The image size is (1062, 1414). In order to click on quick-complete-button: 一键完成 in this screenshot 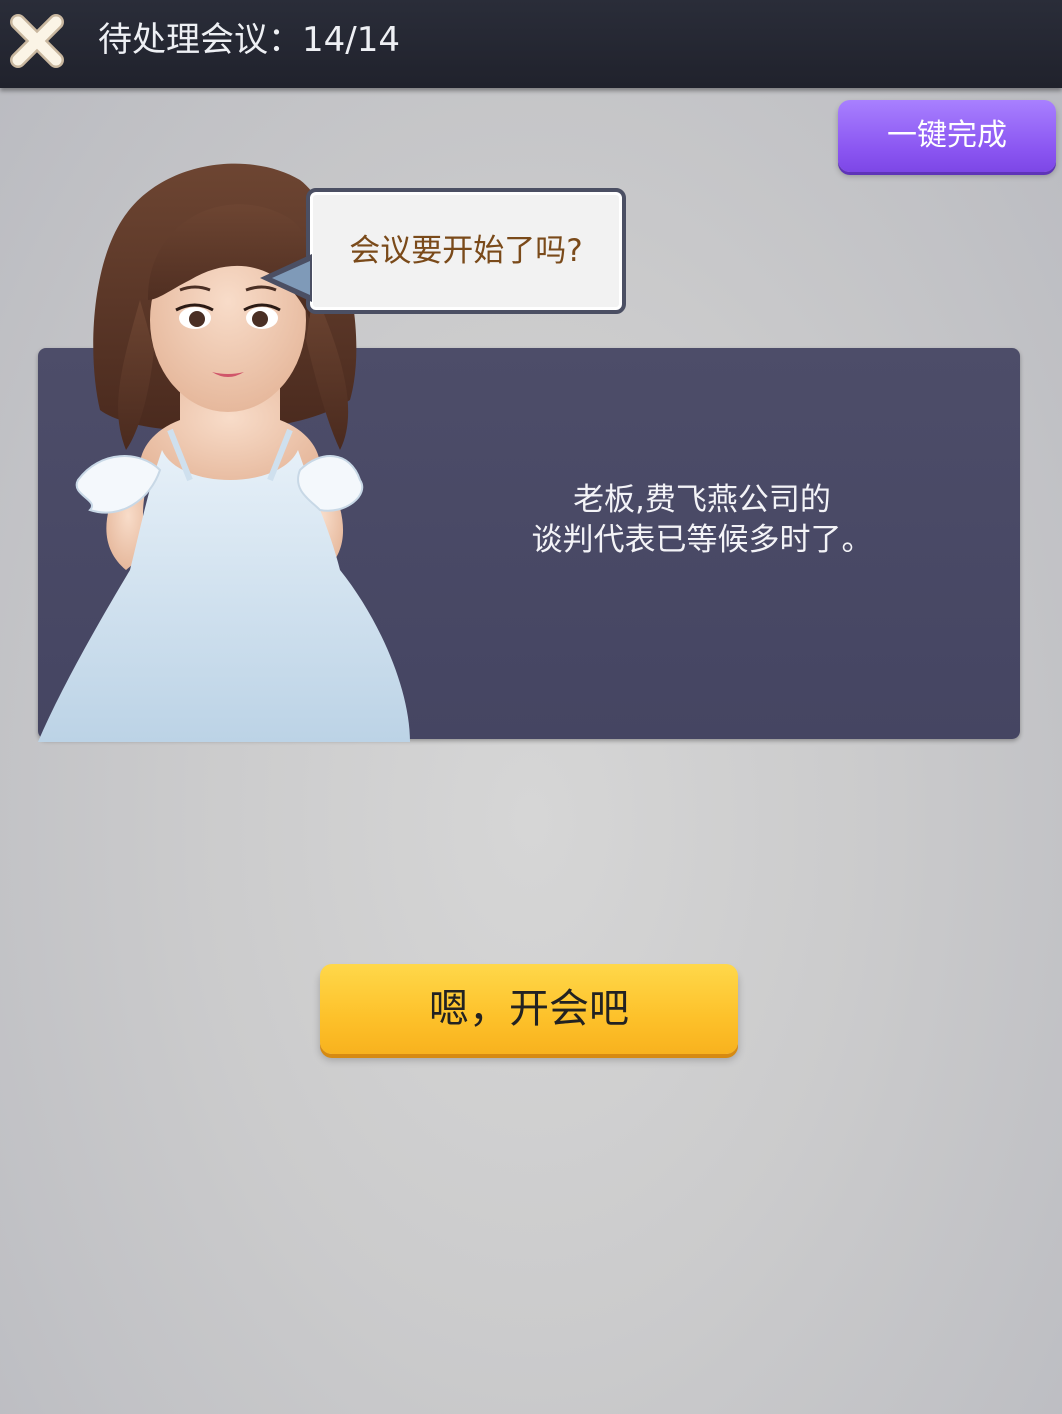, I will do `click(947, 136)`.